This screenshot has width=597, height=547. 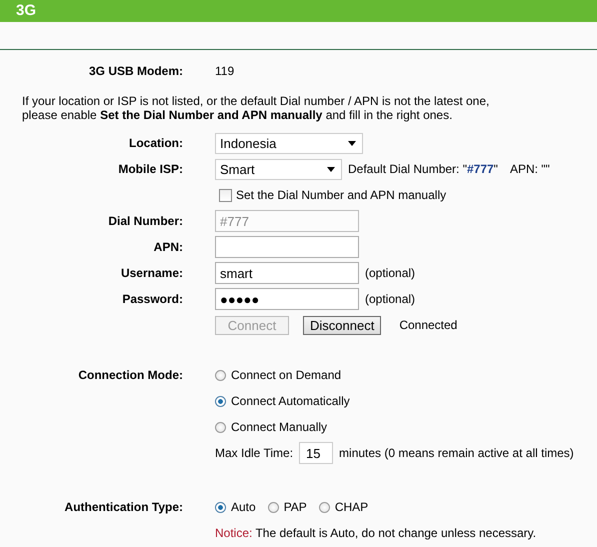 I want to click on checkbox-label: Set the Dial Number and APN manually, so click(x=341, y=195).